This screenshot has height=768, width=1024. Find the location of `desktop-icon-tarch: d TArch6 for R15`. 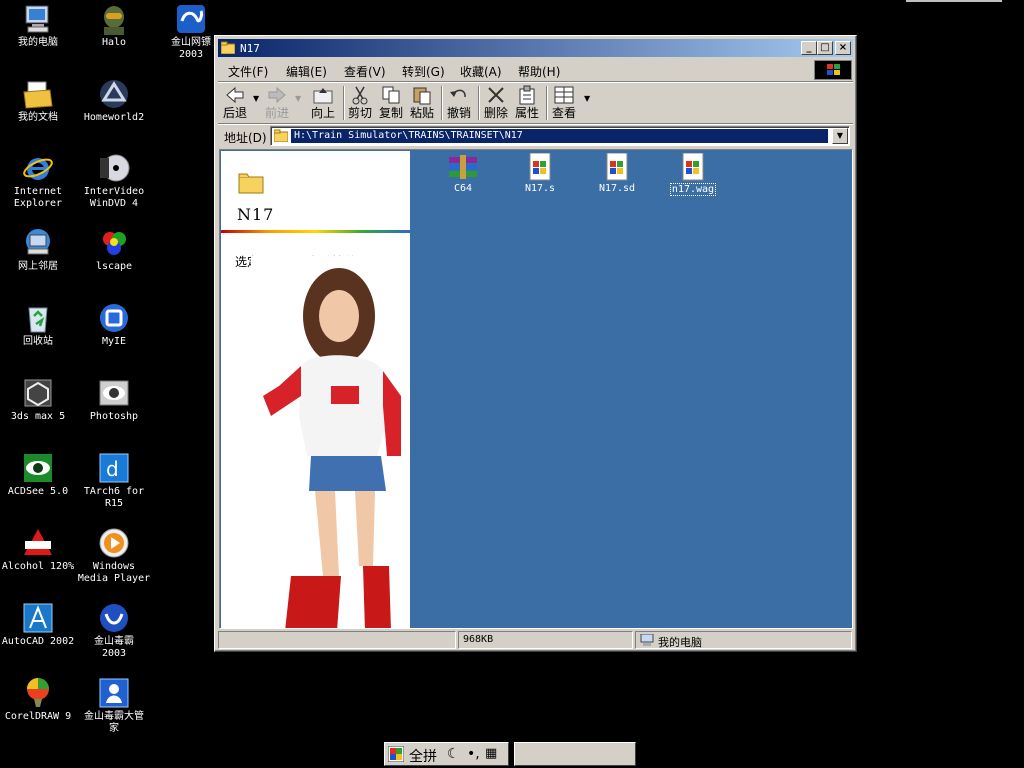

desktop-icon-tarch: d TArch6 for R15 is located at coordinates (114, 481).